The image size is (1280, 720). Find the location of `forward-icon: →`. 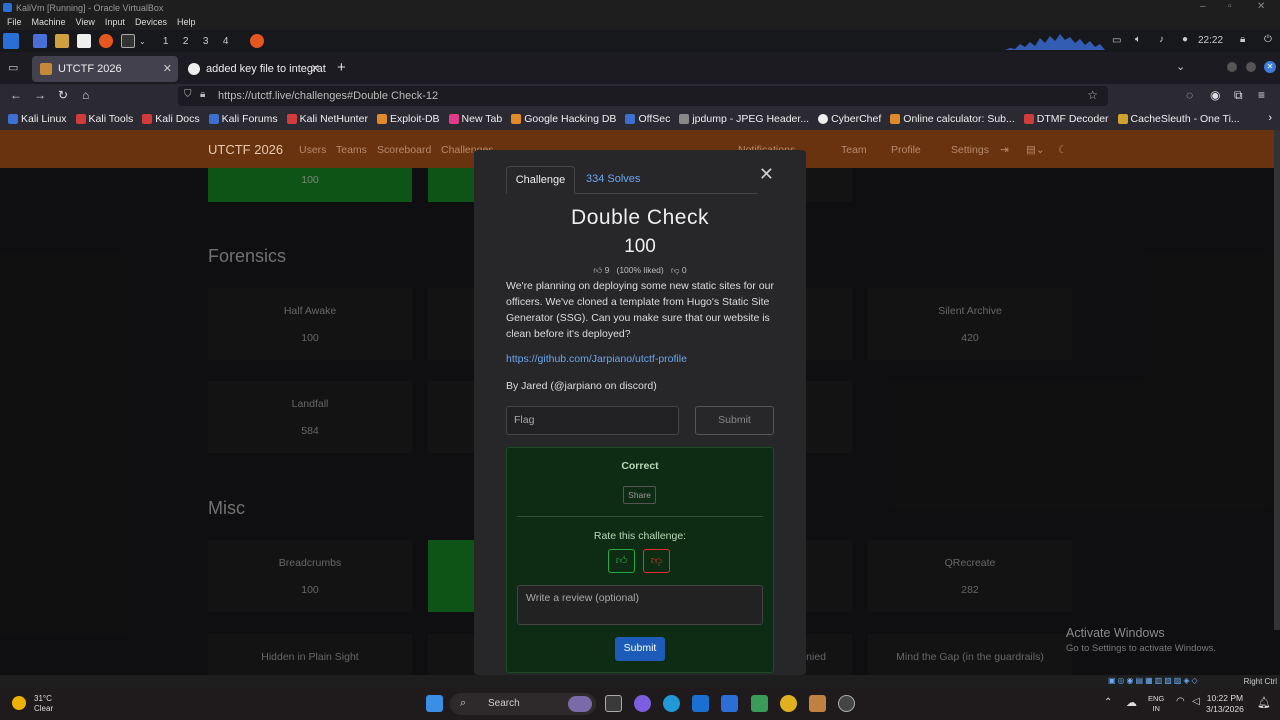

forward-icon: → is located at coordinates (40, 95).